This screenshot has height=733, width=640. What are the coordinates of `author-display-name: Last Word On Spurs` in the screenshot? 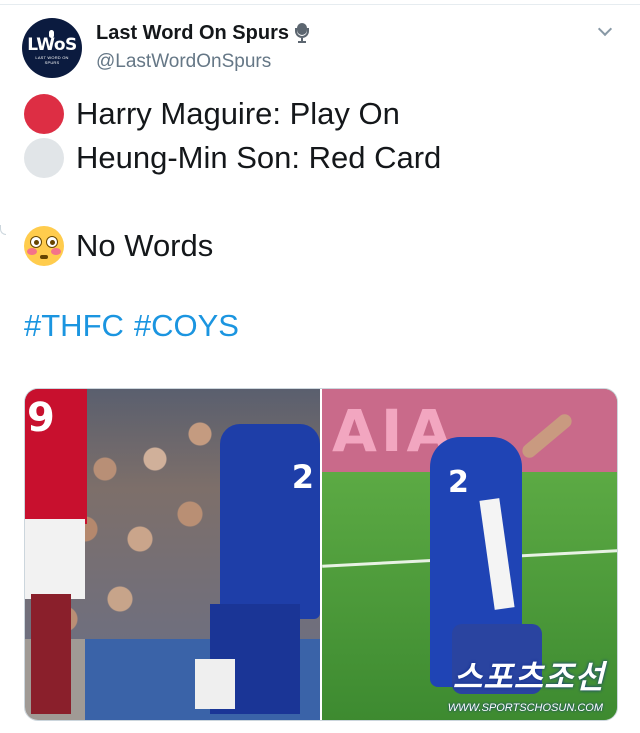 It's located at (192, 33).